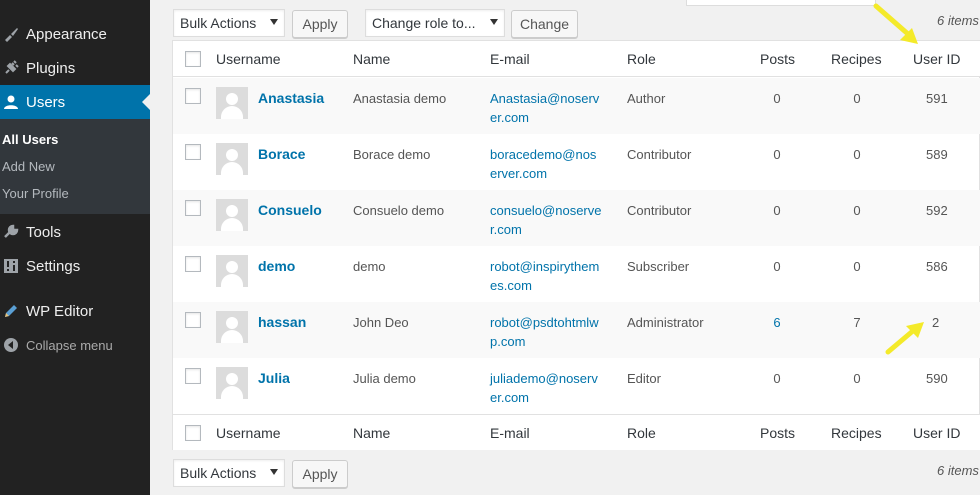  Describe the element at coordinates (28, 166) in the screenshot. I see `submenu-add-new: Add New` at that location.